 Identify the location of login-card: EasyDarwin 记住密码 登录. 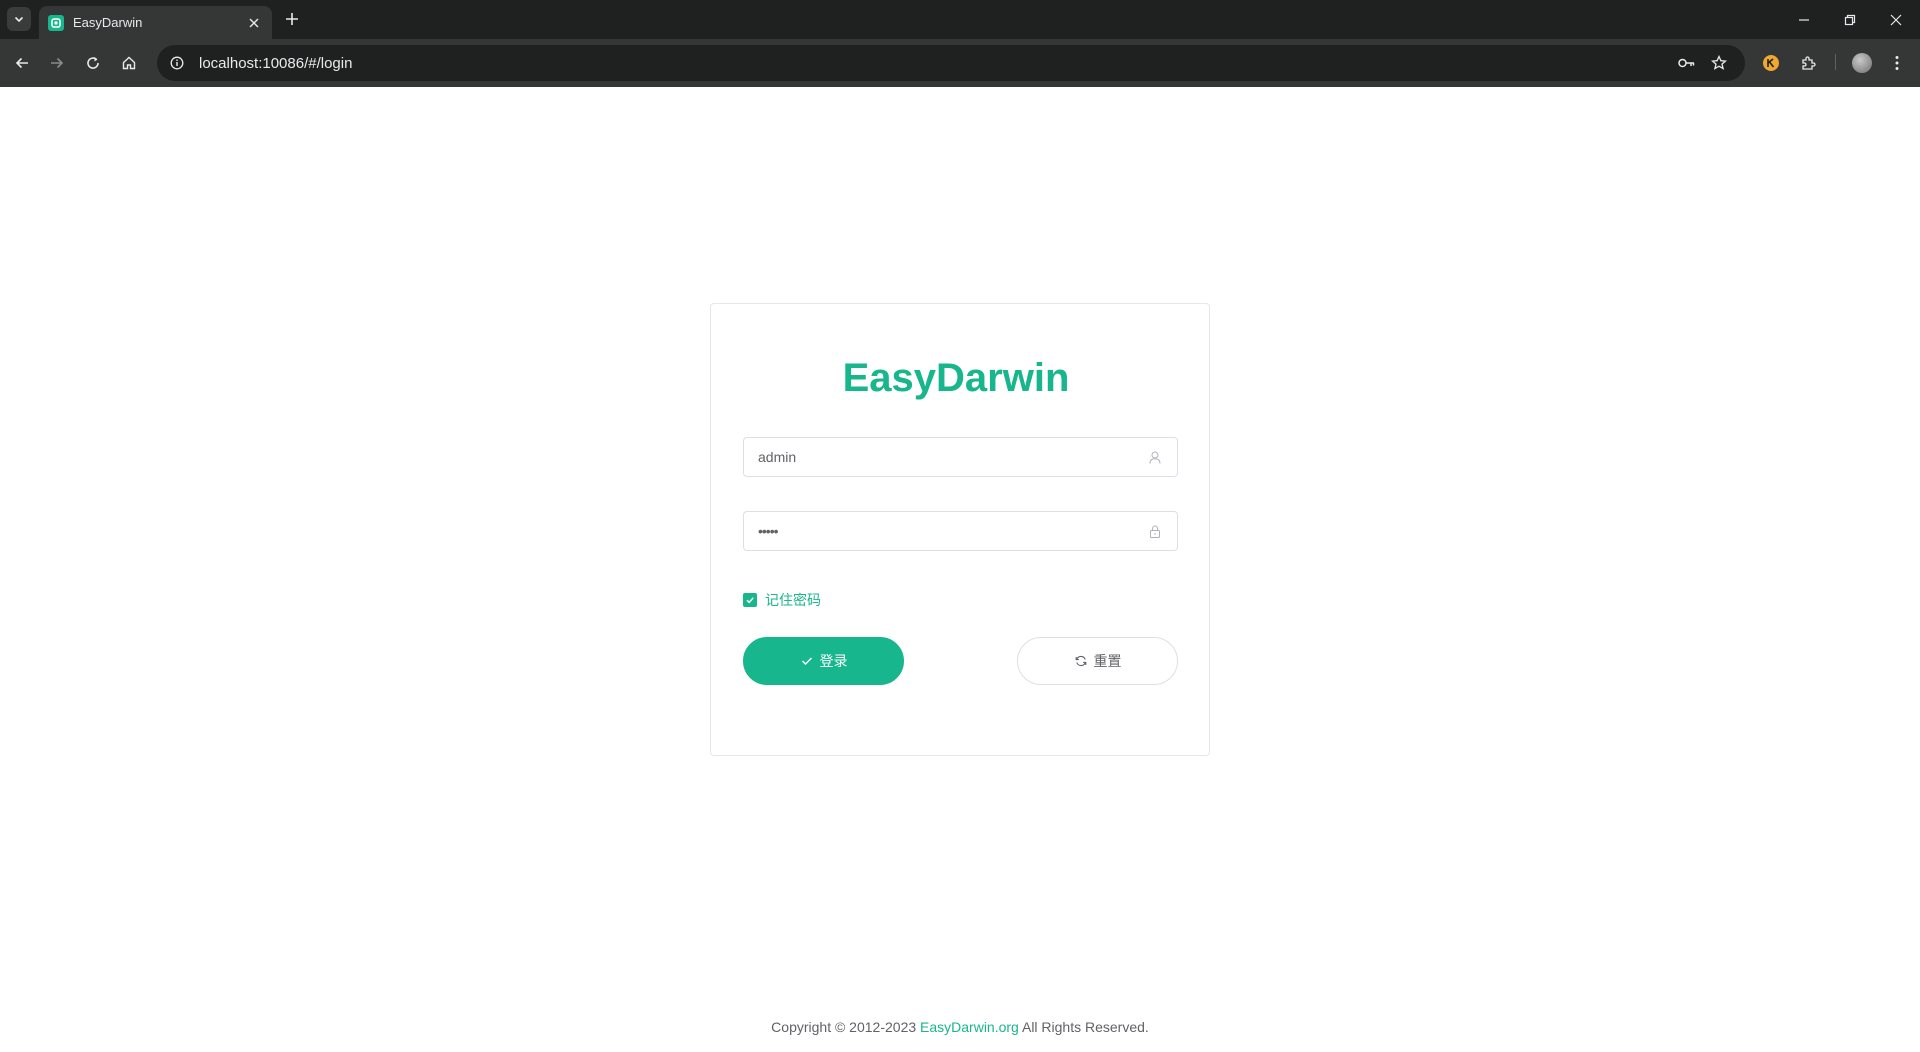
(960, 529).